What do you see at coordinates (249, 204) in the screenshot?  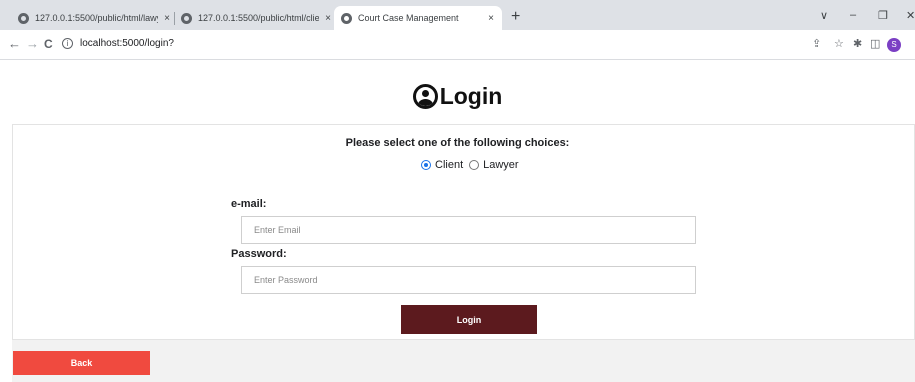 I see `email-label: e-mail:` at bounding box center [249, 204].